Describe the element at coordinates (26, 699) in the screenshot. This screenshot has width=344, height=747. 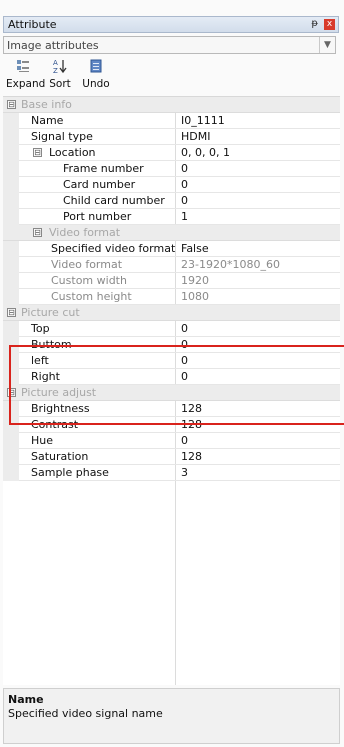
I see `description-title: Name` at that location.